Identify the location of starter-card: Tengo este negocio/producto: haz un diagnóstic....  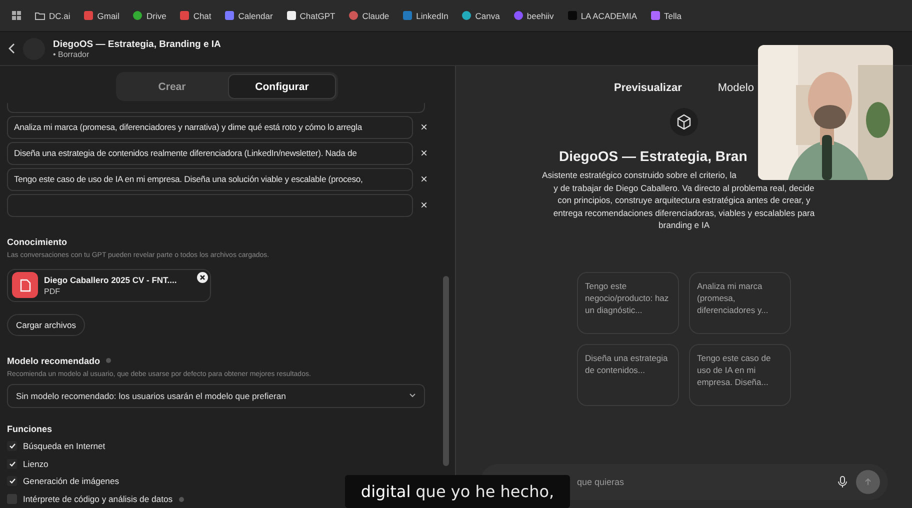
(628, 303).